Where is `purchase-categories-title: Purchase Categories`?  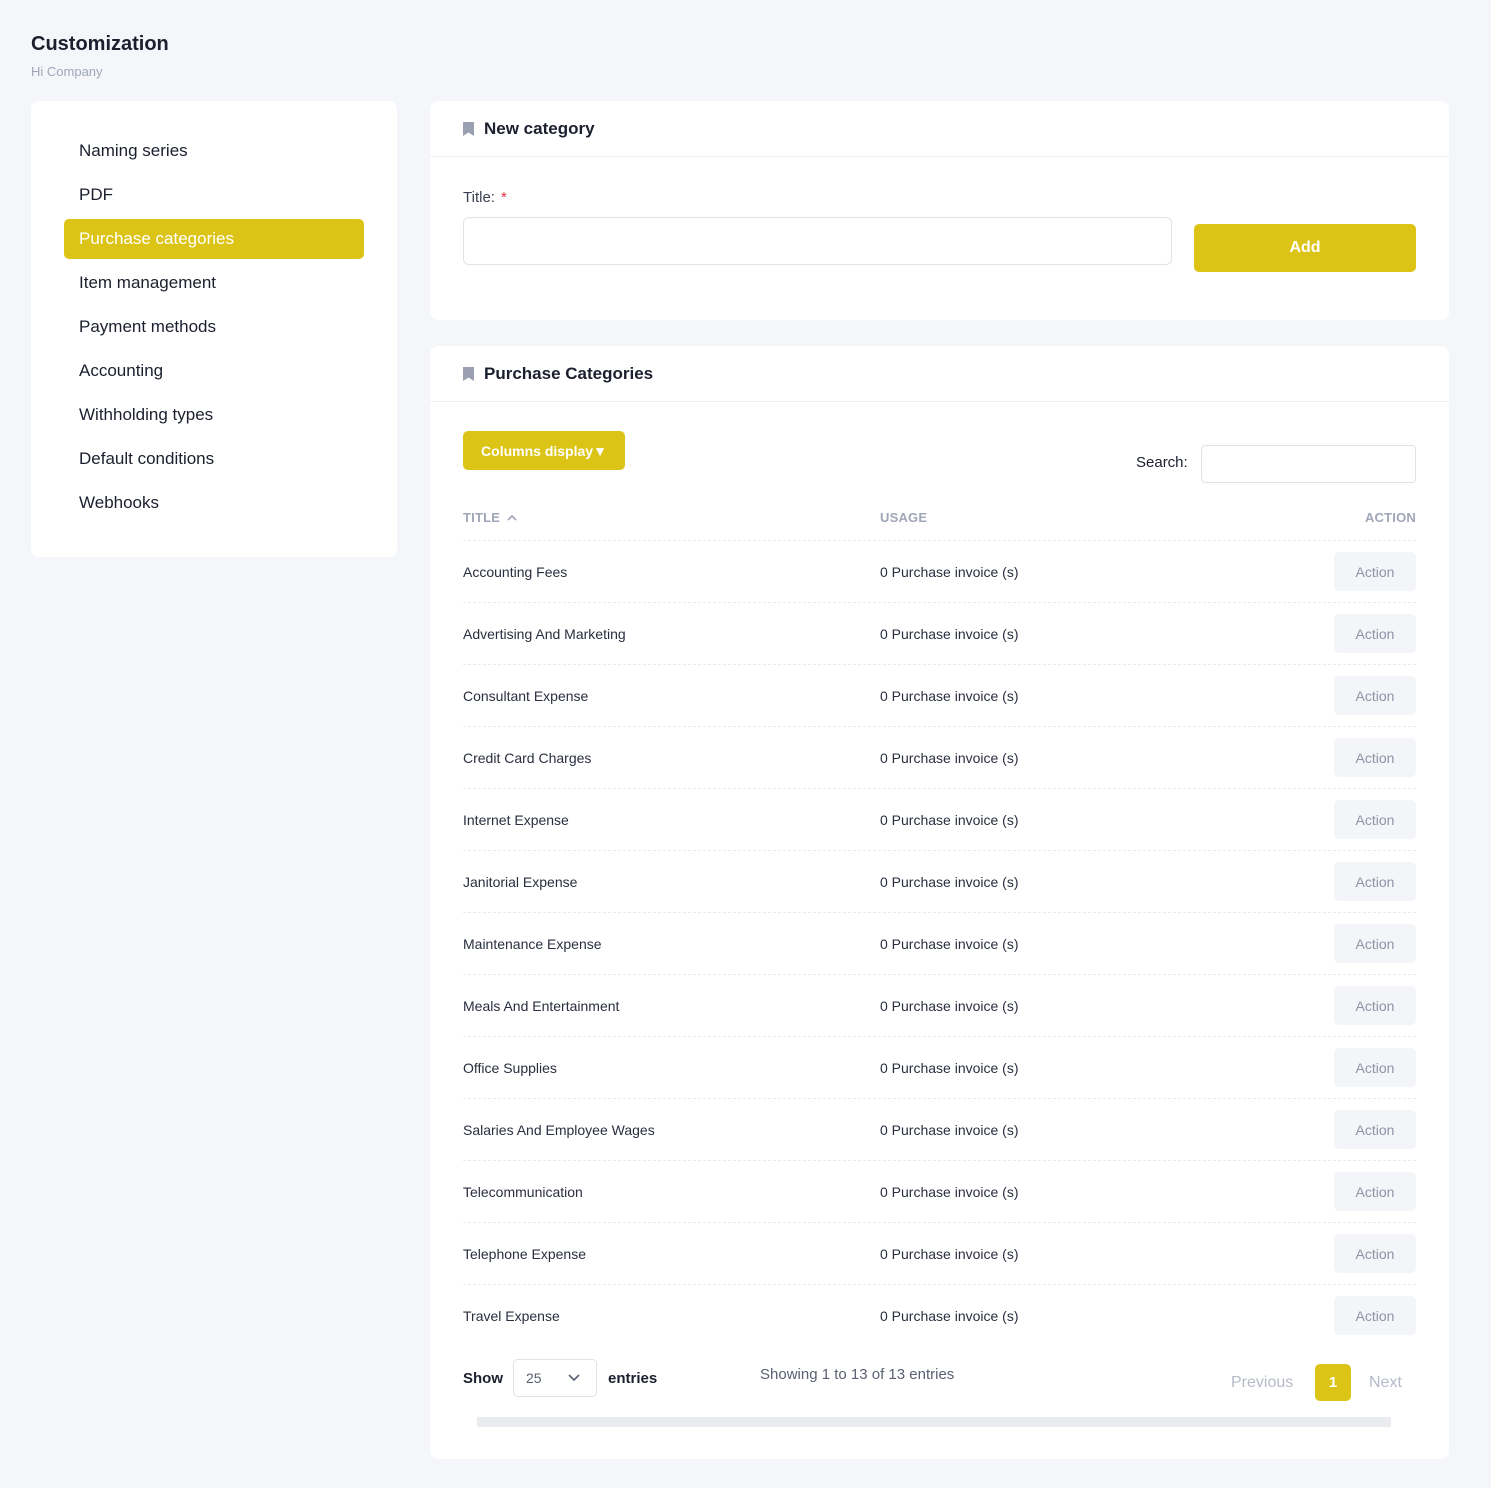 purchase-categories-title: Purchase Categories is located at coordinates (569, 373).